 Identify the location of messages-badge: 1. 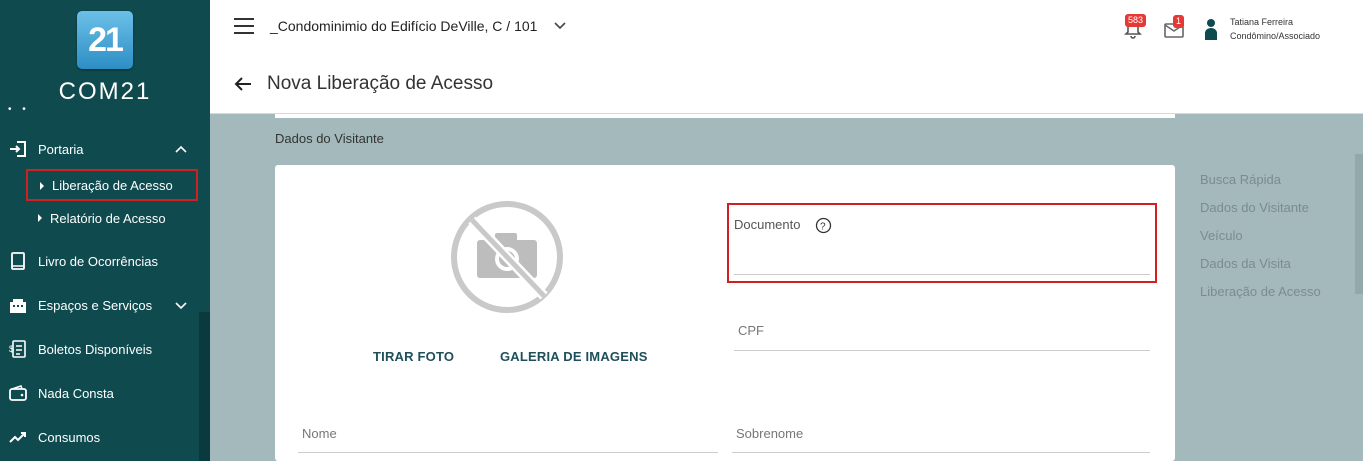
(1179, 21).